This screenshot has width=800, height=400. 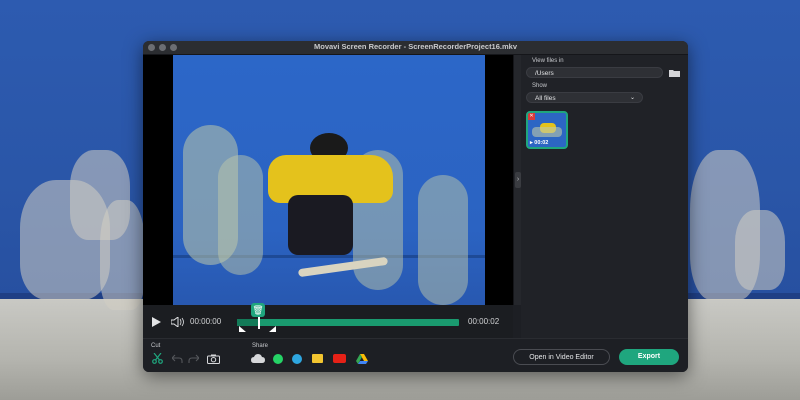 I want to click on scissors-icon, so click(x=157, y=358).